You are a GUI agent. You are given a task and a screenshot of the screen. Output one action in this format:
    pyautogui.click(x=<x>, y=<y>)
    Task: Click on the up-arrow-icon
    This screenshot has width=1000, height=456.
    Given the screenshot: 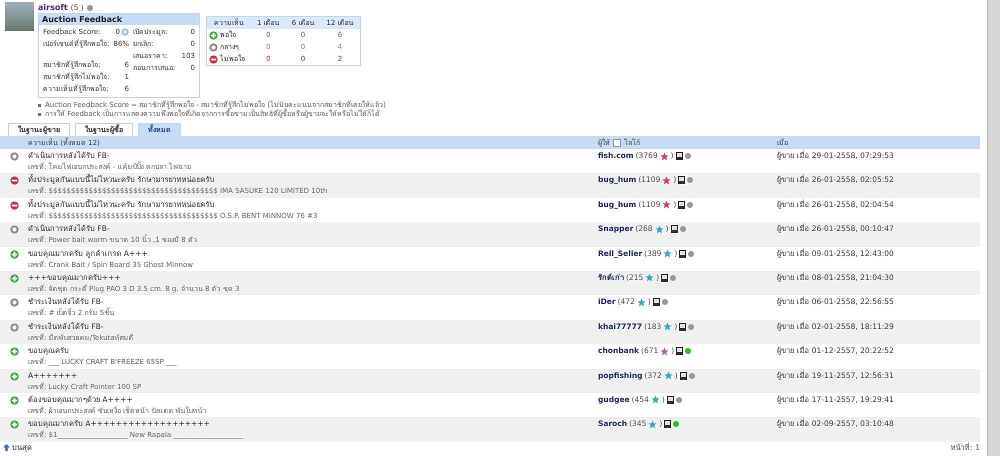 What is the action you would take?
    pyautogui.click(x=6, y=448)
    